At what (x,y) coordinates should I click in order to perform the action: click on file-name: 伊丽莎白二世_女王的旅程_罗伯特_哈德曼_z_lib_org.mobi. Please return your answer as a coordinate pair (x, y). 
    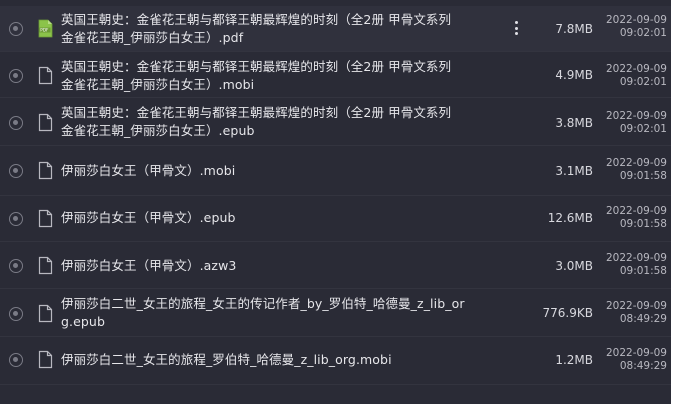
    Looking at the image, I should click on (286, 360).